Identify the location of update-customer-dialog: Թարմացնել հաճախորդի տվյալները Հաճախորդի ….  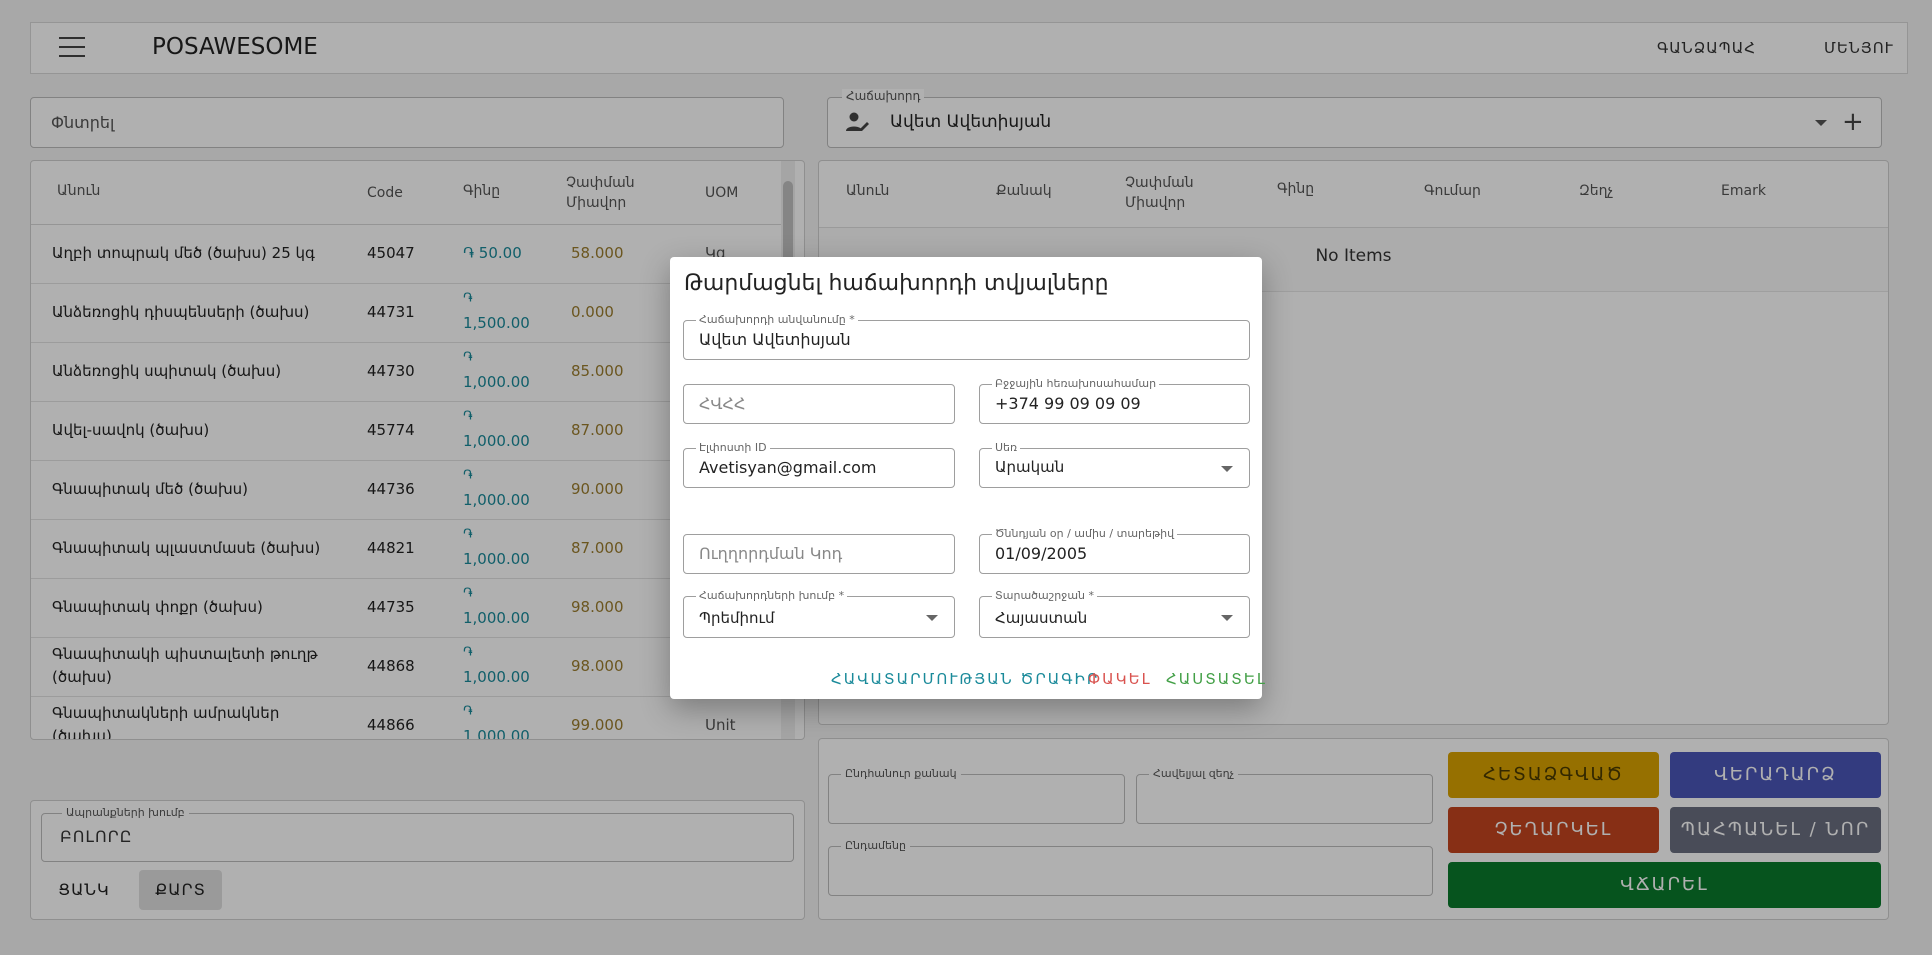
(967, 478).